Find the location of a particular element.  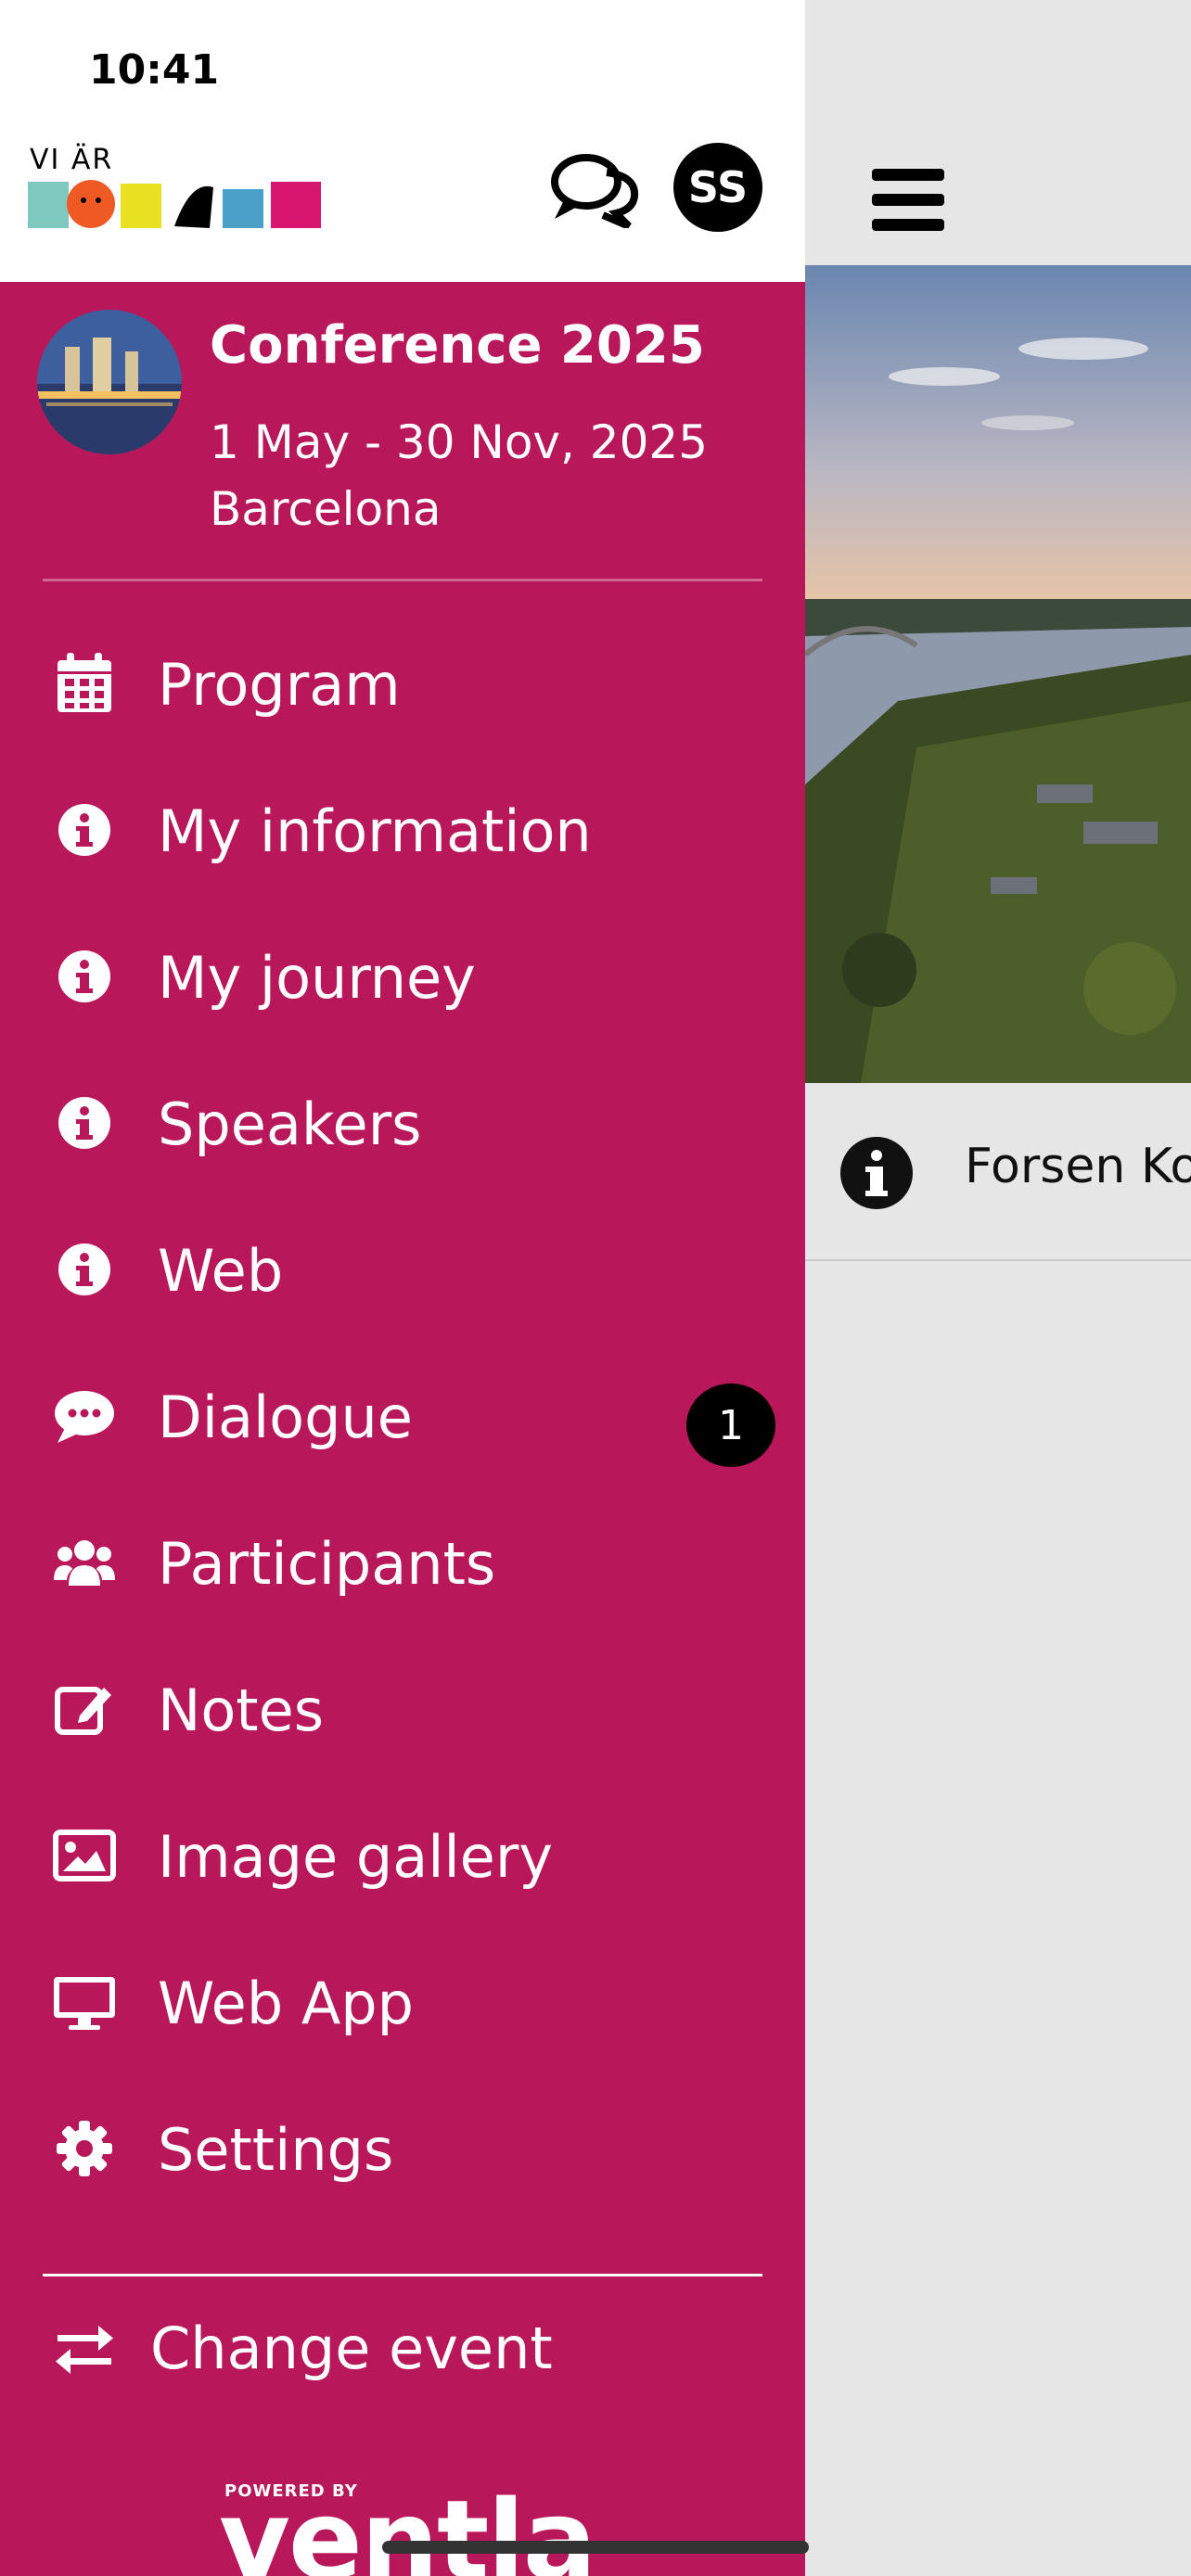

menu-item-web: Web is located at coordinates (402, 1267).